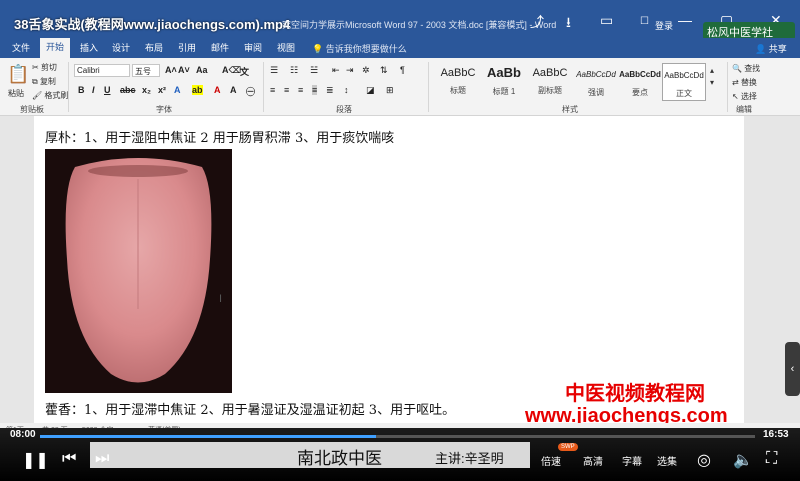  What do you see at coordinates (704, 460) in the screenshot?
I see `settings-icon: ◎` at bounding box center [704, 460].